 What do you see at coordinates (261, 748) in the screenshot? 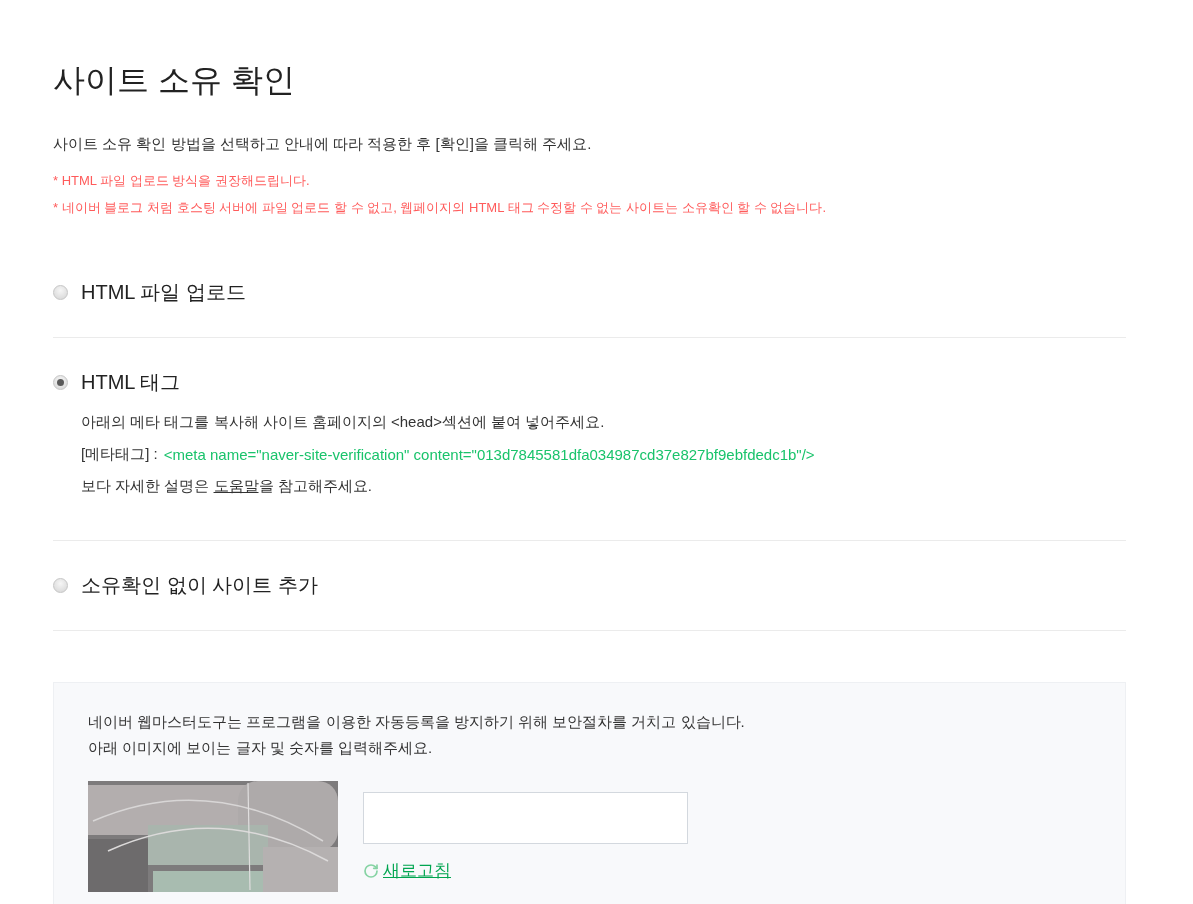
I see `captcha-message: 아래 이미지에 보이는 글자 및 숫자를 입력해주세요.` at bounding box center [261, 748].